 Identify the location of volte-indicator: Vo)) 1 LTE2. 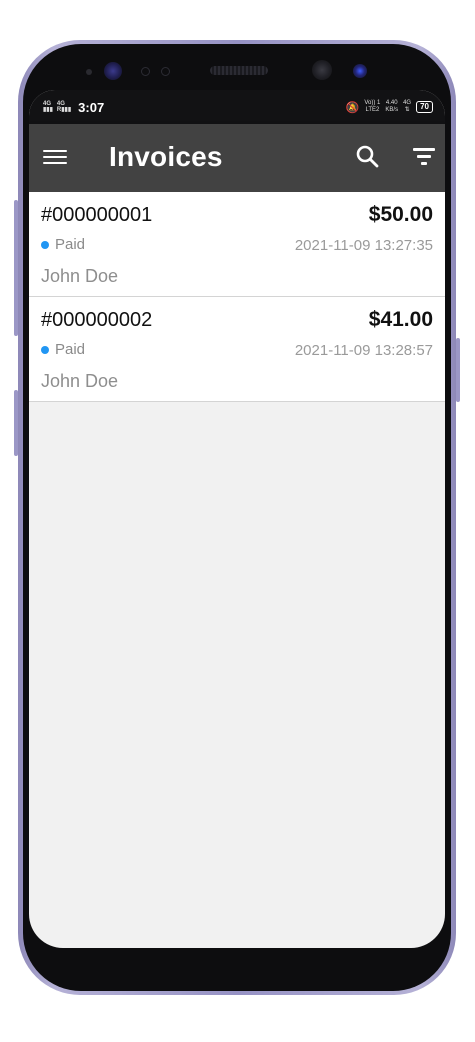
(372, 106).